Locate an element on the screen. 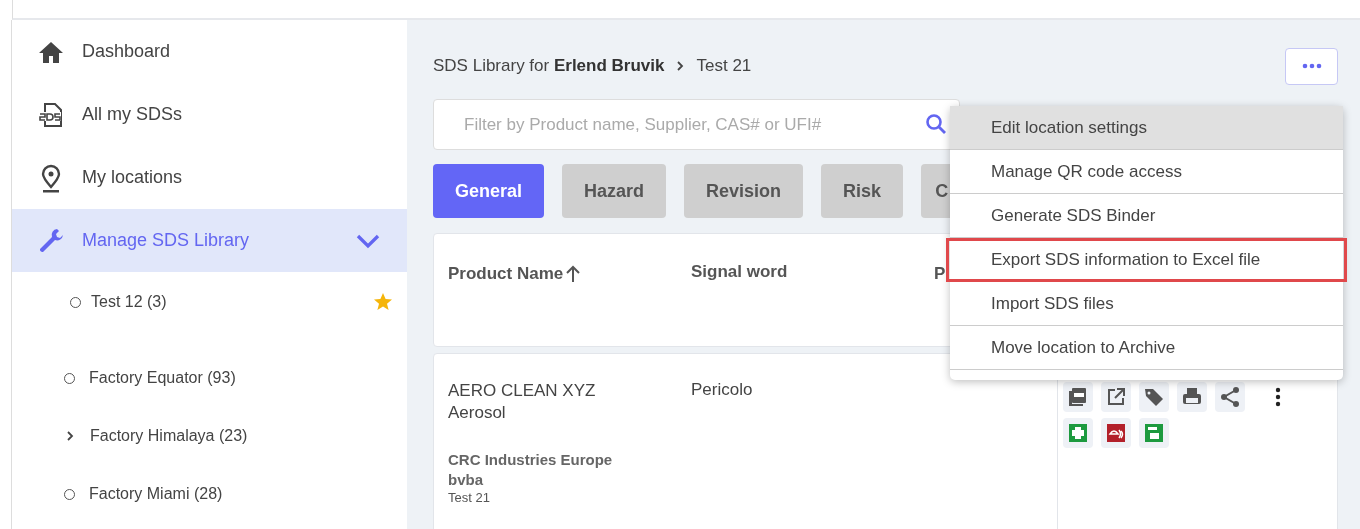  location-item: Factory Miami (28) is located at coordinates (209, 494).